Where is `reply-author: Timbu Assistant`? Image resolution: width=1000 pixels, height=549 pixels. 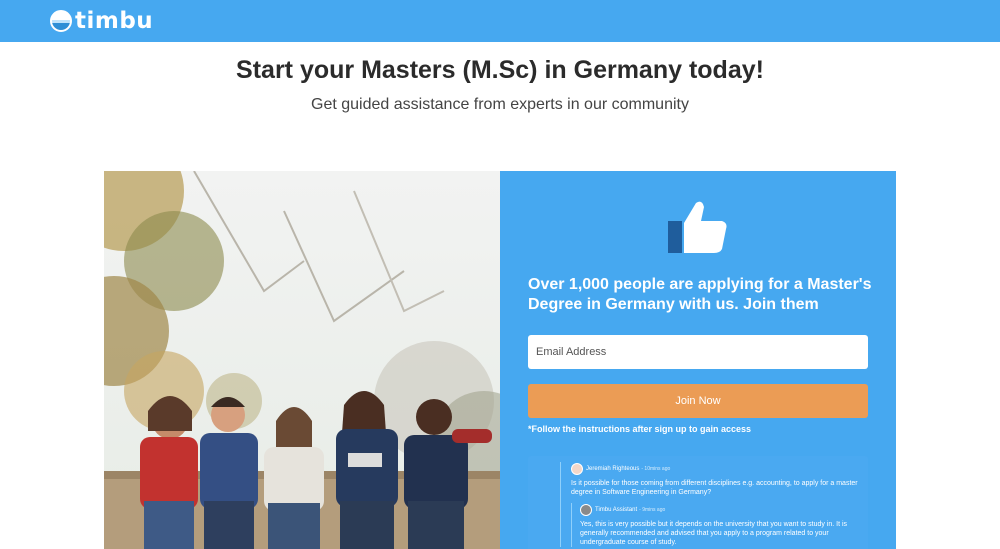
reply-author: Timbu Assistant is located at coordinates (616, 510).